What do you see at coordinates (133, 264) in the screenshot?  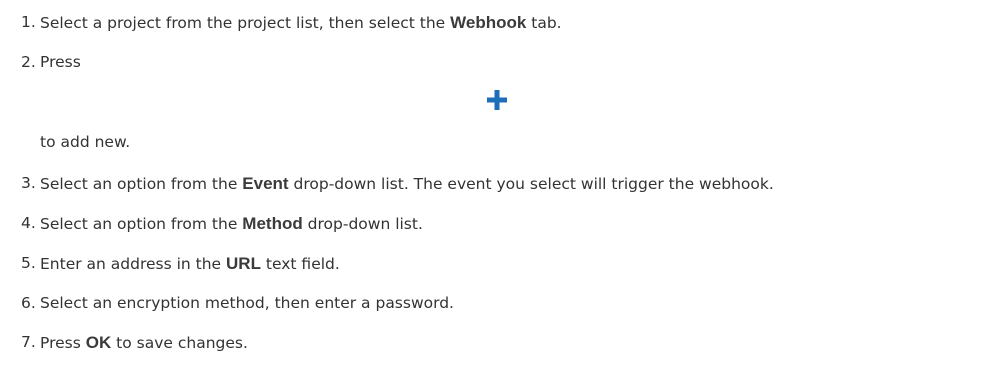 I see `step-text-before: Enter an address in the` at bounding box center [133, 264].